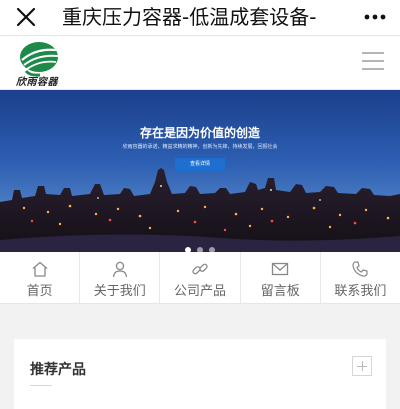 The width and height of the screenshot is (400, 409). I want to click on nav-item-label: 联系我们, so click(360, 291).